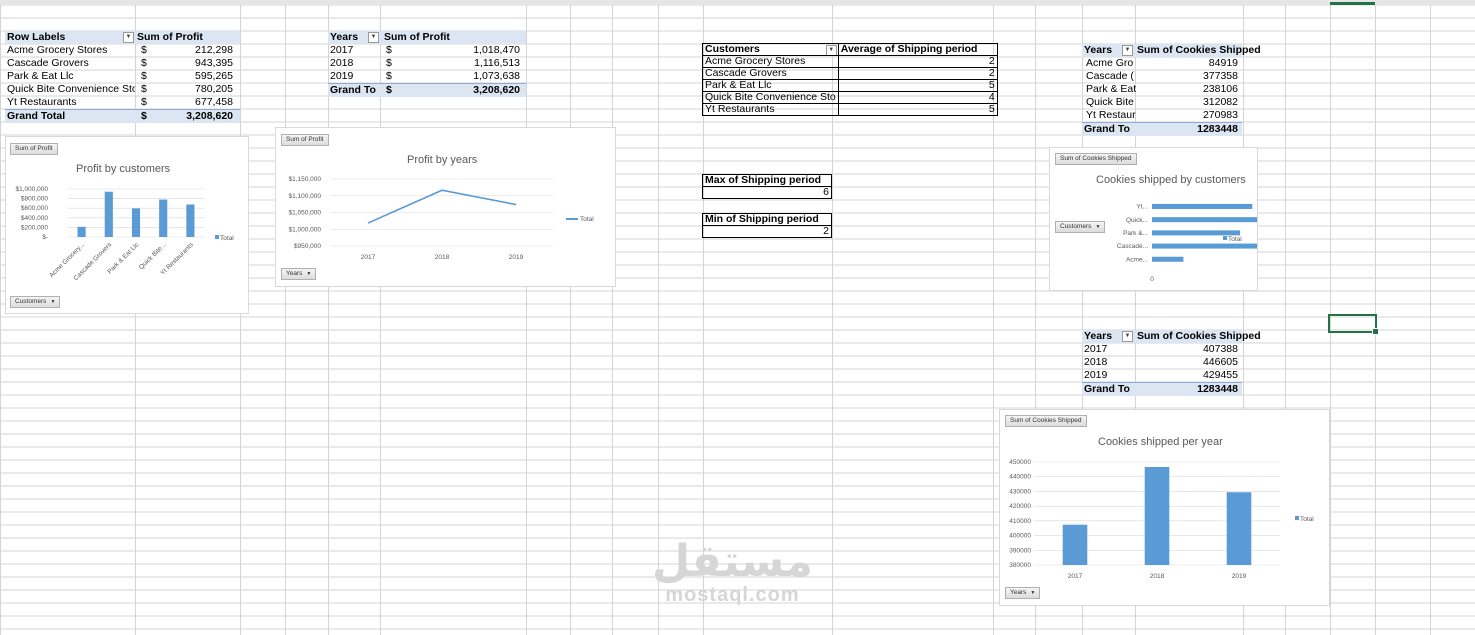  I want to click on pivot-rows: 2017 407388 2018 446605 2019 429455, so click(1162, 362).